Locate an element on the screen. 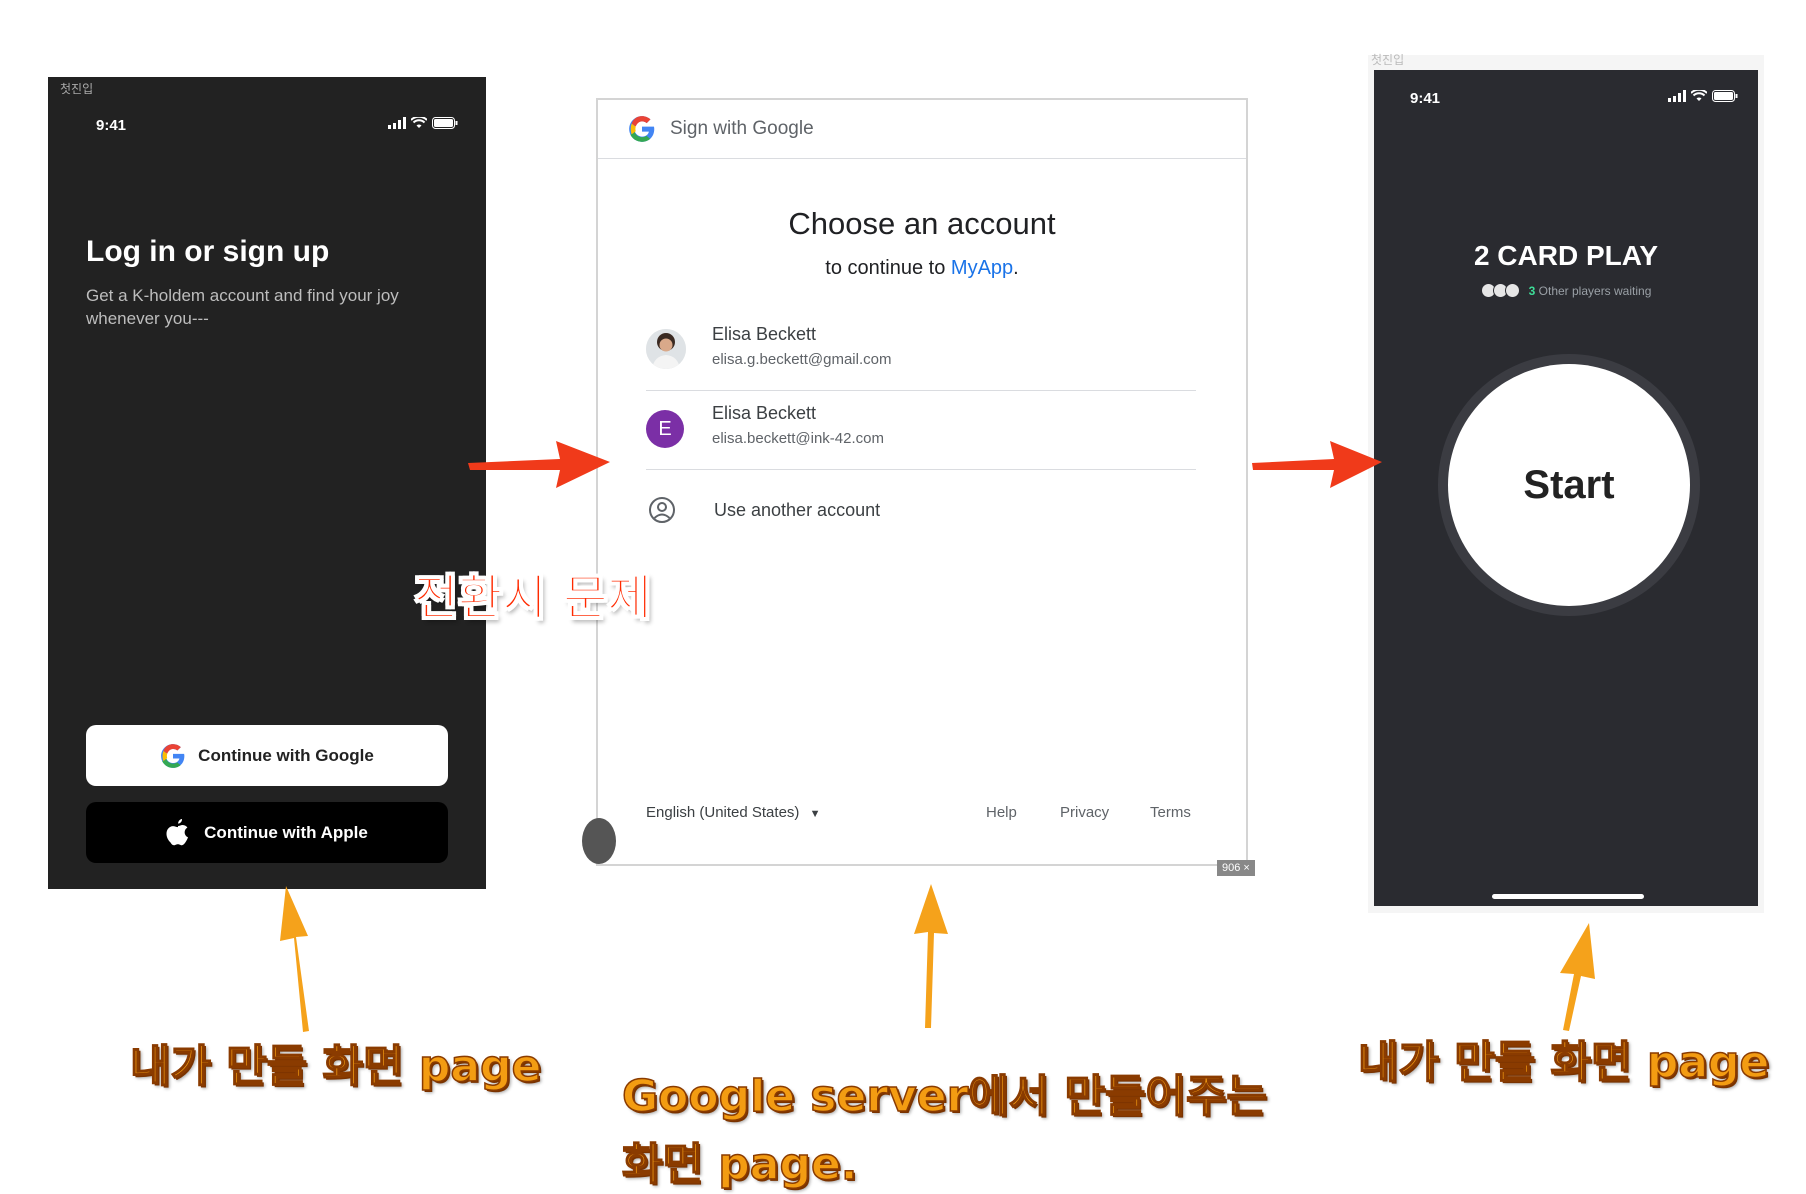  orange-arrow-middle is located at coordinates (931, 956).